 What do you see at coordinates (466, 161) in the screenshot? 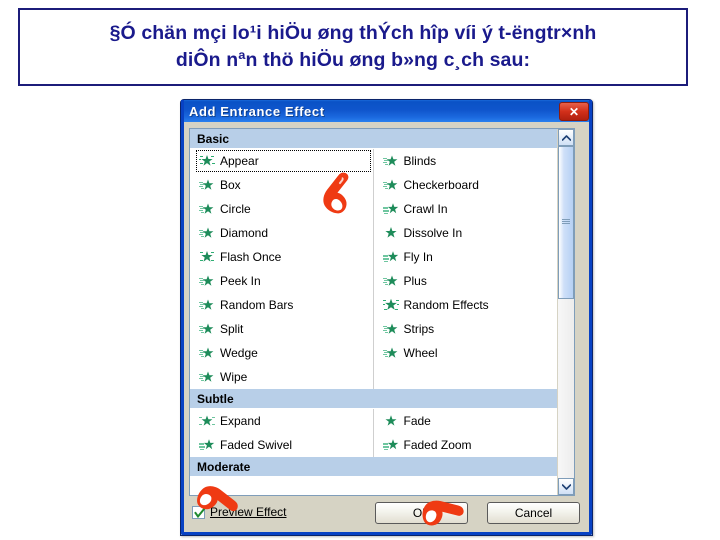
I see `effect-item-blinds: Blinds` at bounding box center [466, 161].